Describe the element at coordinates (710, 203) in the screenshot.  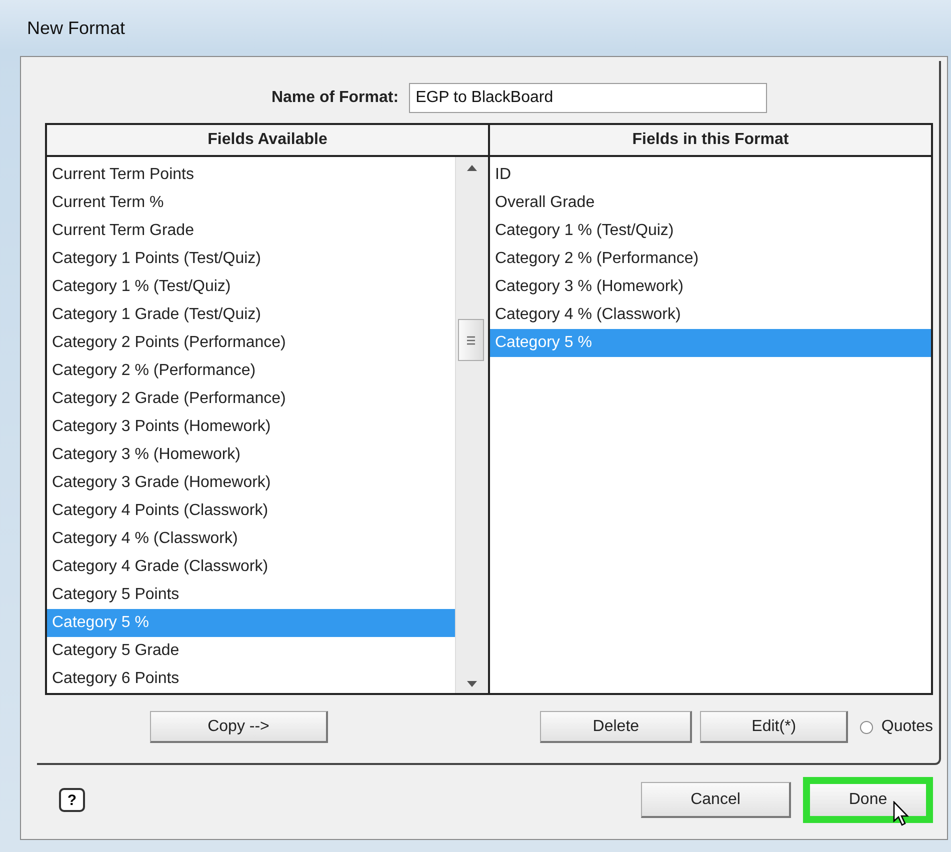
I see `list-item: Overall Grade` at that location.